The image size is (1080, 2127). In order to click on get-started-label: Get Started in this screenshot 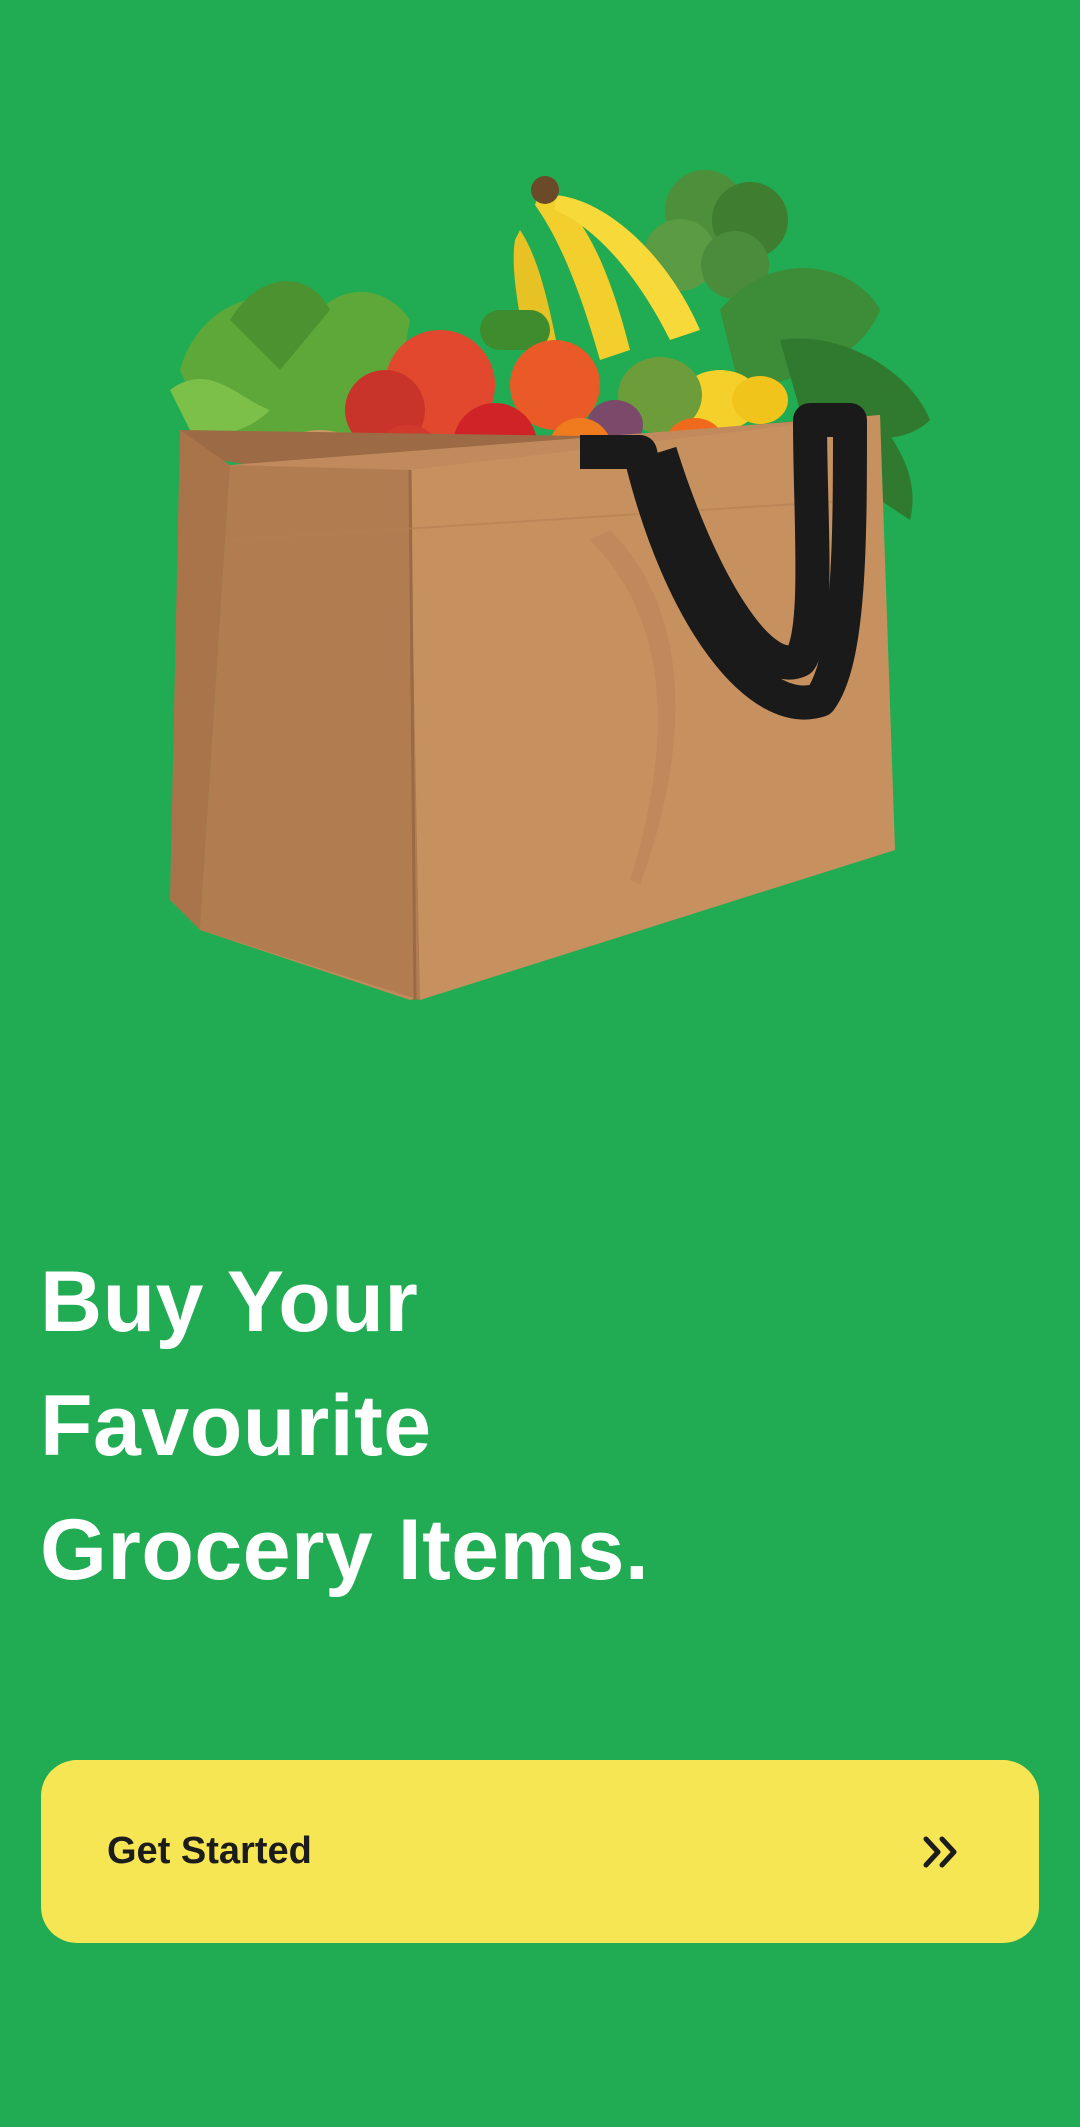, I will do `click(209, 1851)`.